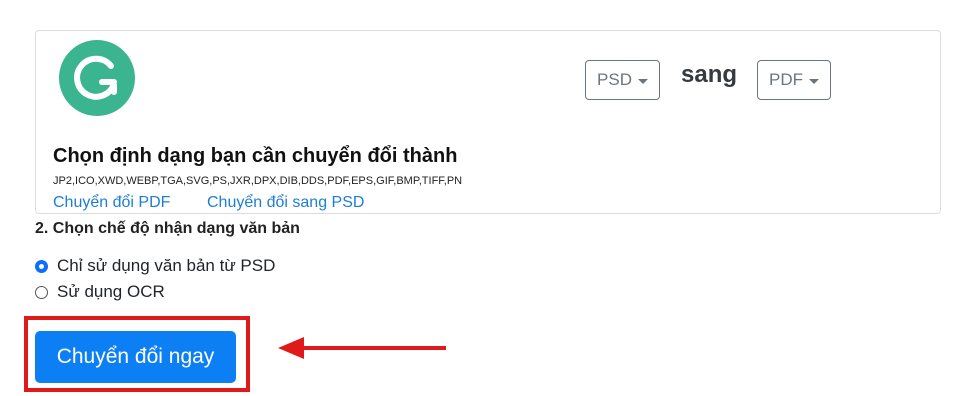 Image resolution: width=979 pixels, height=396 pixels. What do you see at coordinates (362, 348) in the screenshot?
I see `left-arrow-icon` at bounding box center [362, 348].